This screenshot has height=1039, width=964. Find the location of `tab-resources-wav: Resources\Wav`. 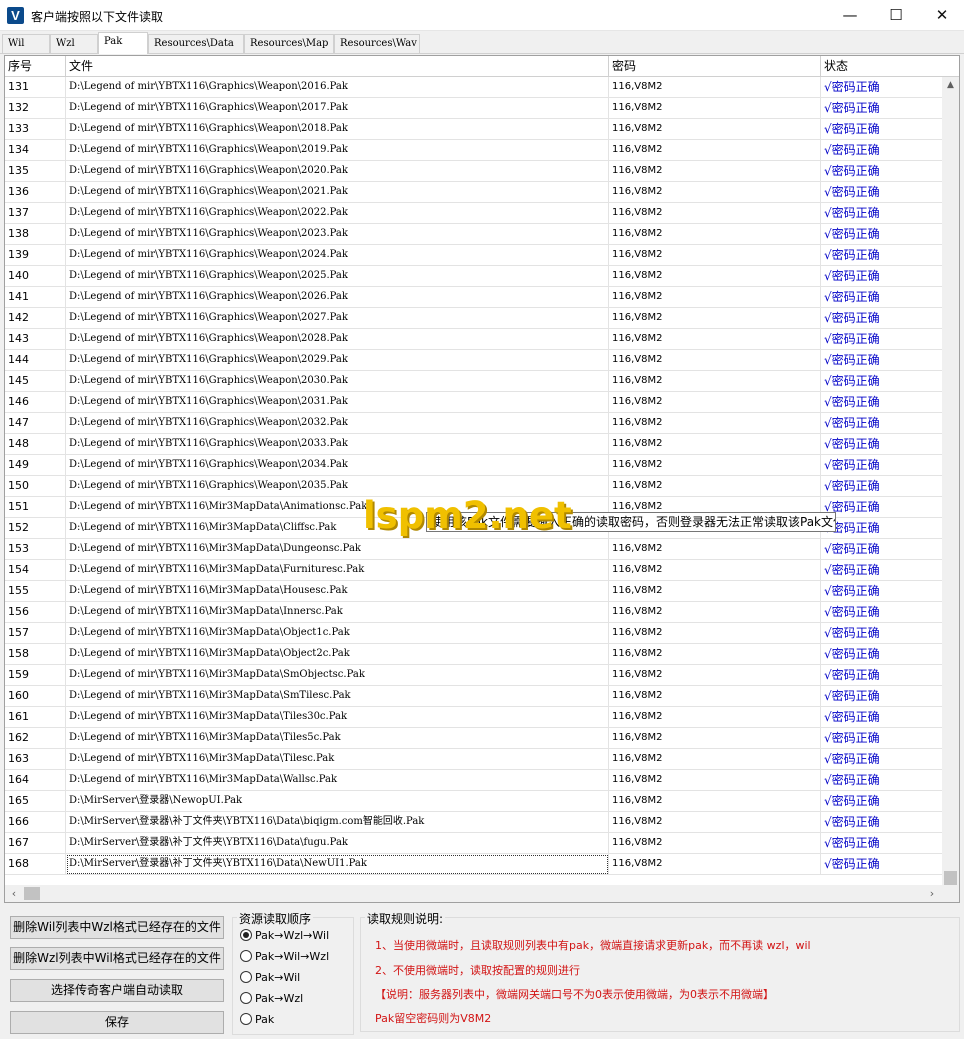

tab-resources-wav: Resources\Wav is located at coordinates (377, 43).